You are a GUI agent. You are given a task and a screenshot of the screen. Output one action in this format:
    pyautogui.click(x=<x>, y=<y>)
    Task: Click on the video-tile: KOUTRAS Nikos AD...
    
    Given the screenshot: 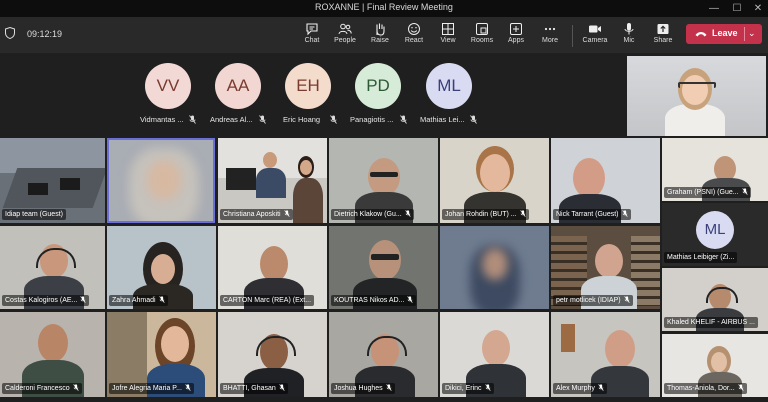 What is the action you would take?
    pyautogui.click(x=383, y=267)
    